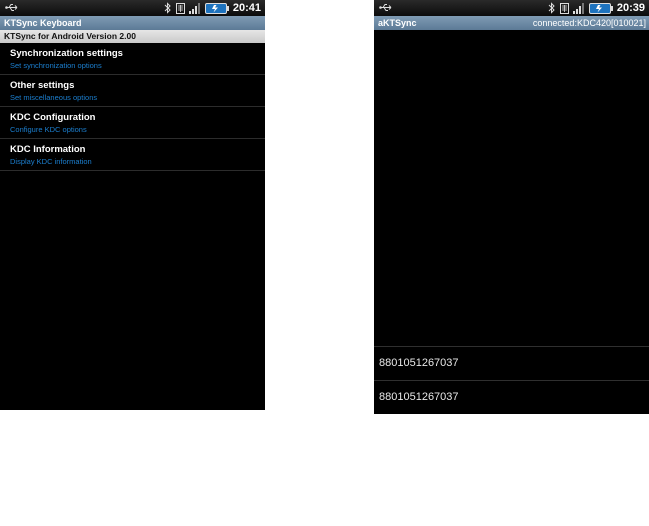  I want to click on settings-item-summary: Set synchronization options, so click(56, 65).